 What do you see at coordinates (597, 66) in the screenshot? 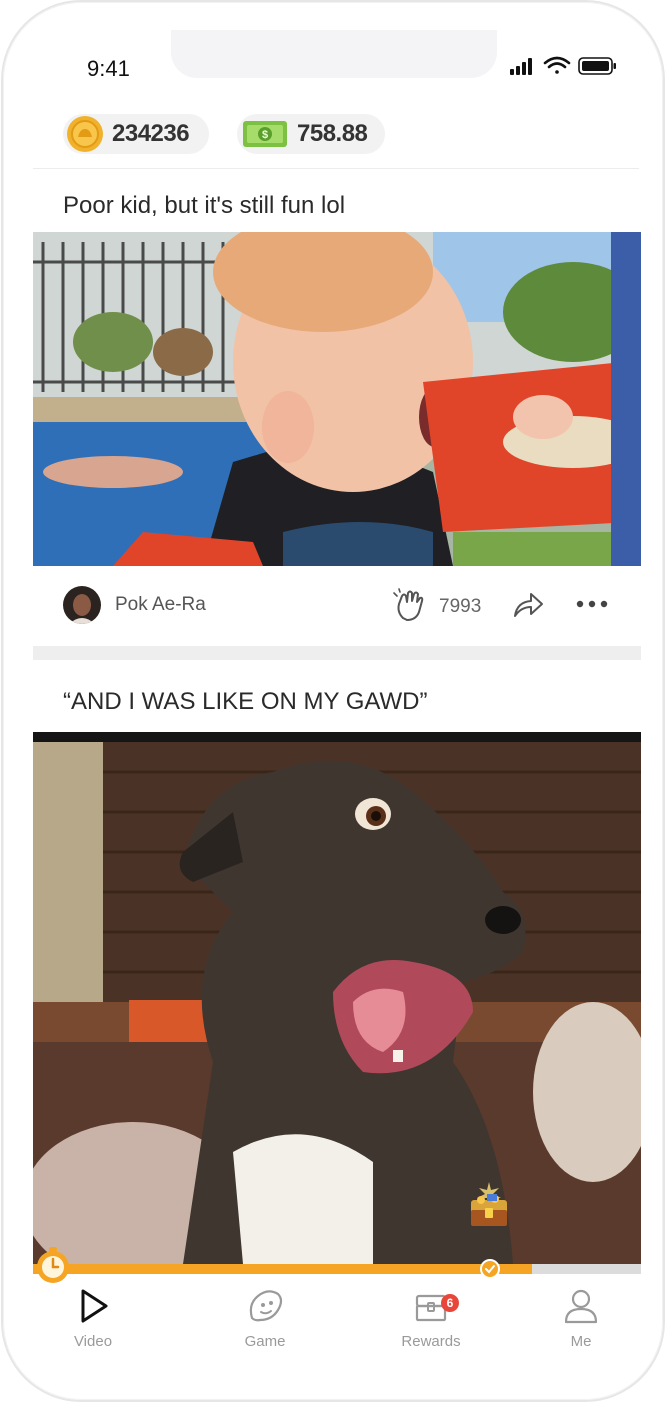
I see `battery-icon` at bounding box center [597, 66].